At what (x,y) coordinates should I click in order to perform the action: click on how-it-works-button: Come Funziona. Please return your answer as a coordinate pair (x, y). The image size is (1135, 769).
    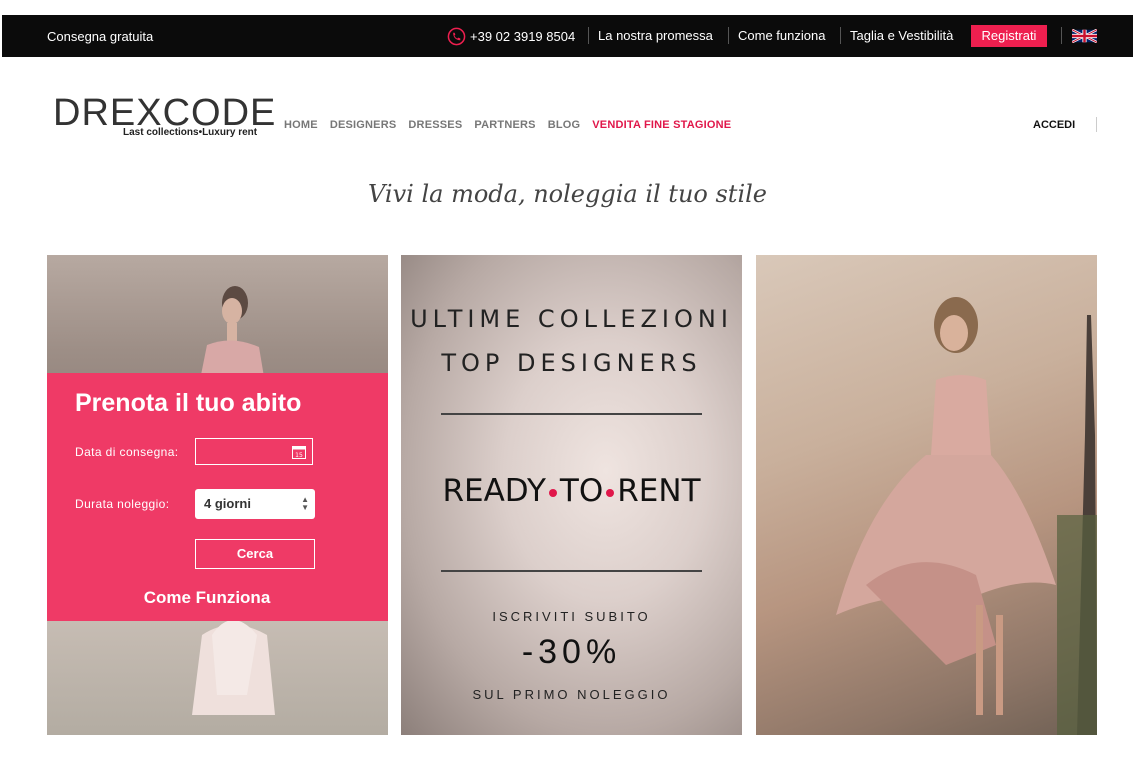
    Looking at the image, I should click on (207, 598).